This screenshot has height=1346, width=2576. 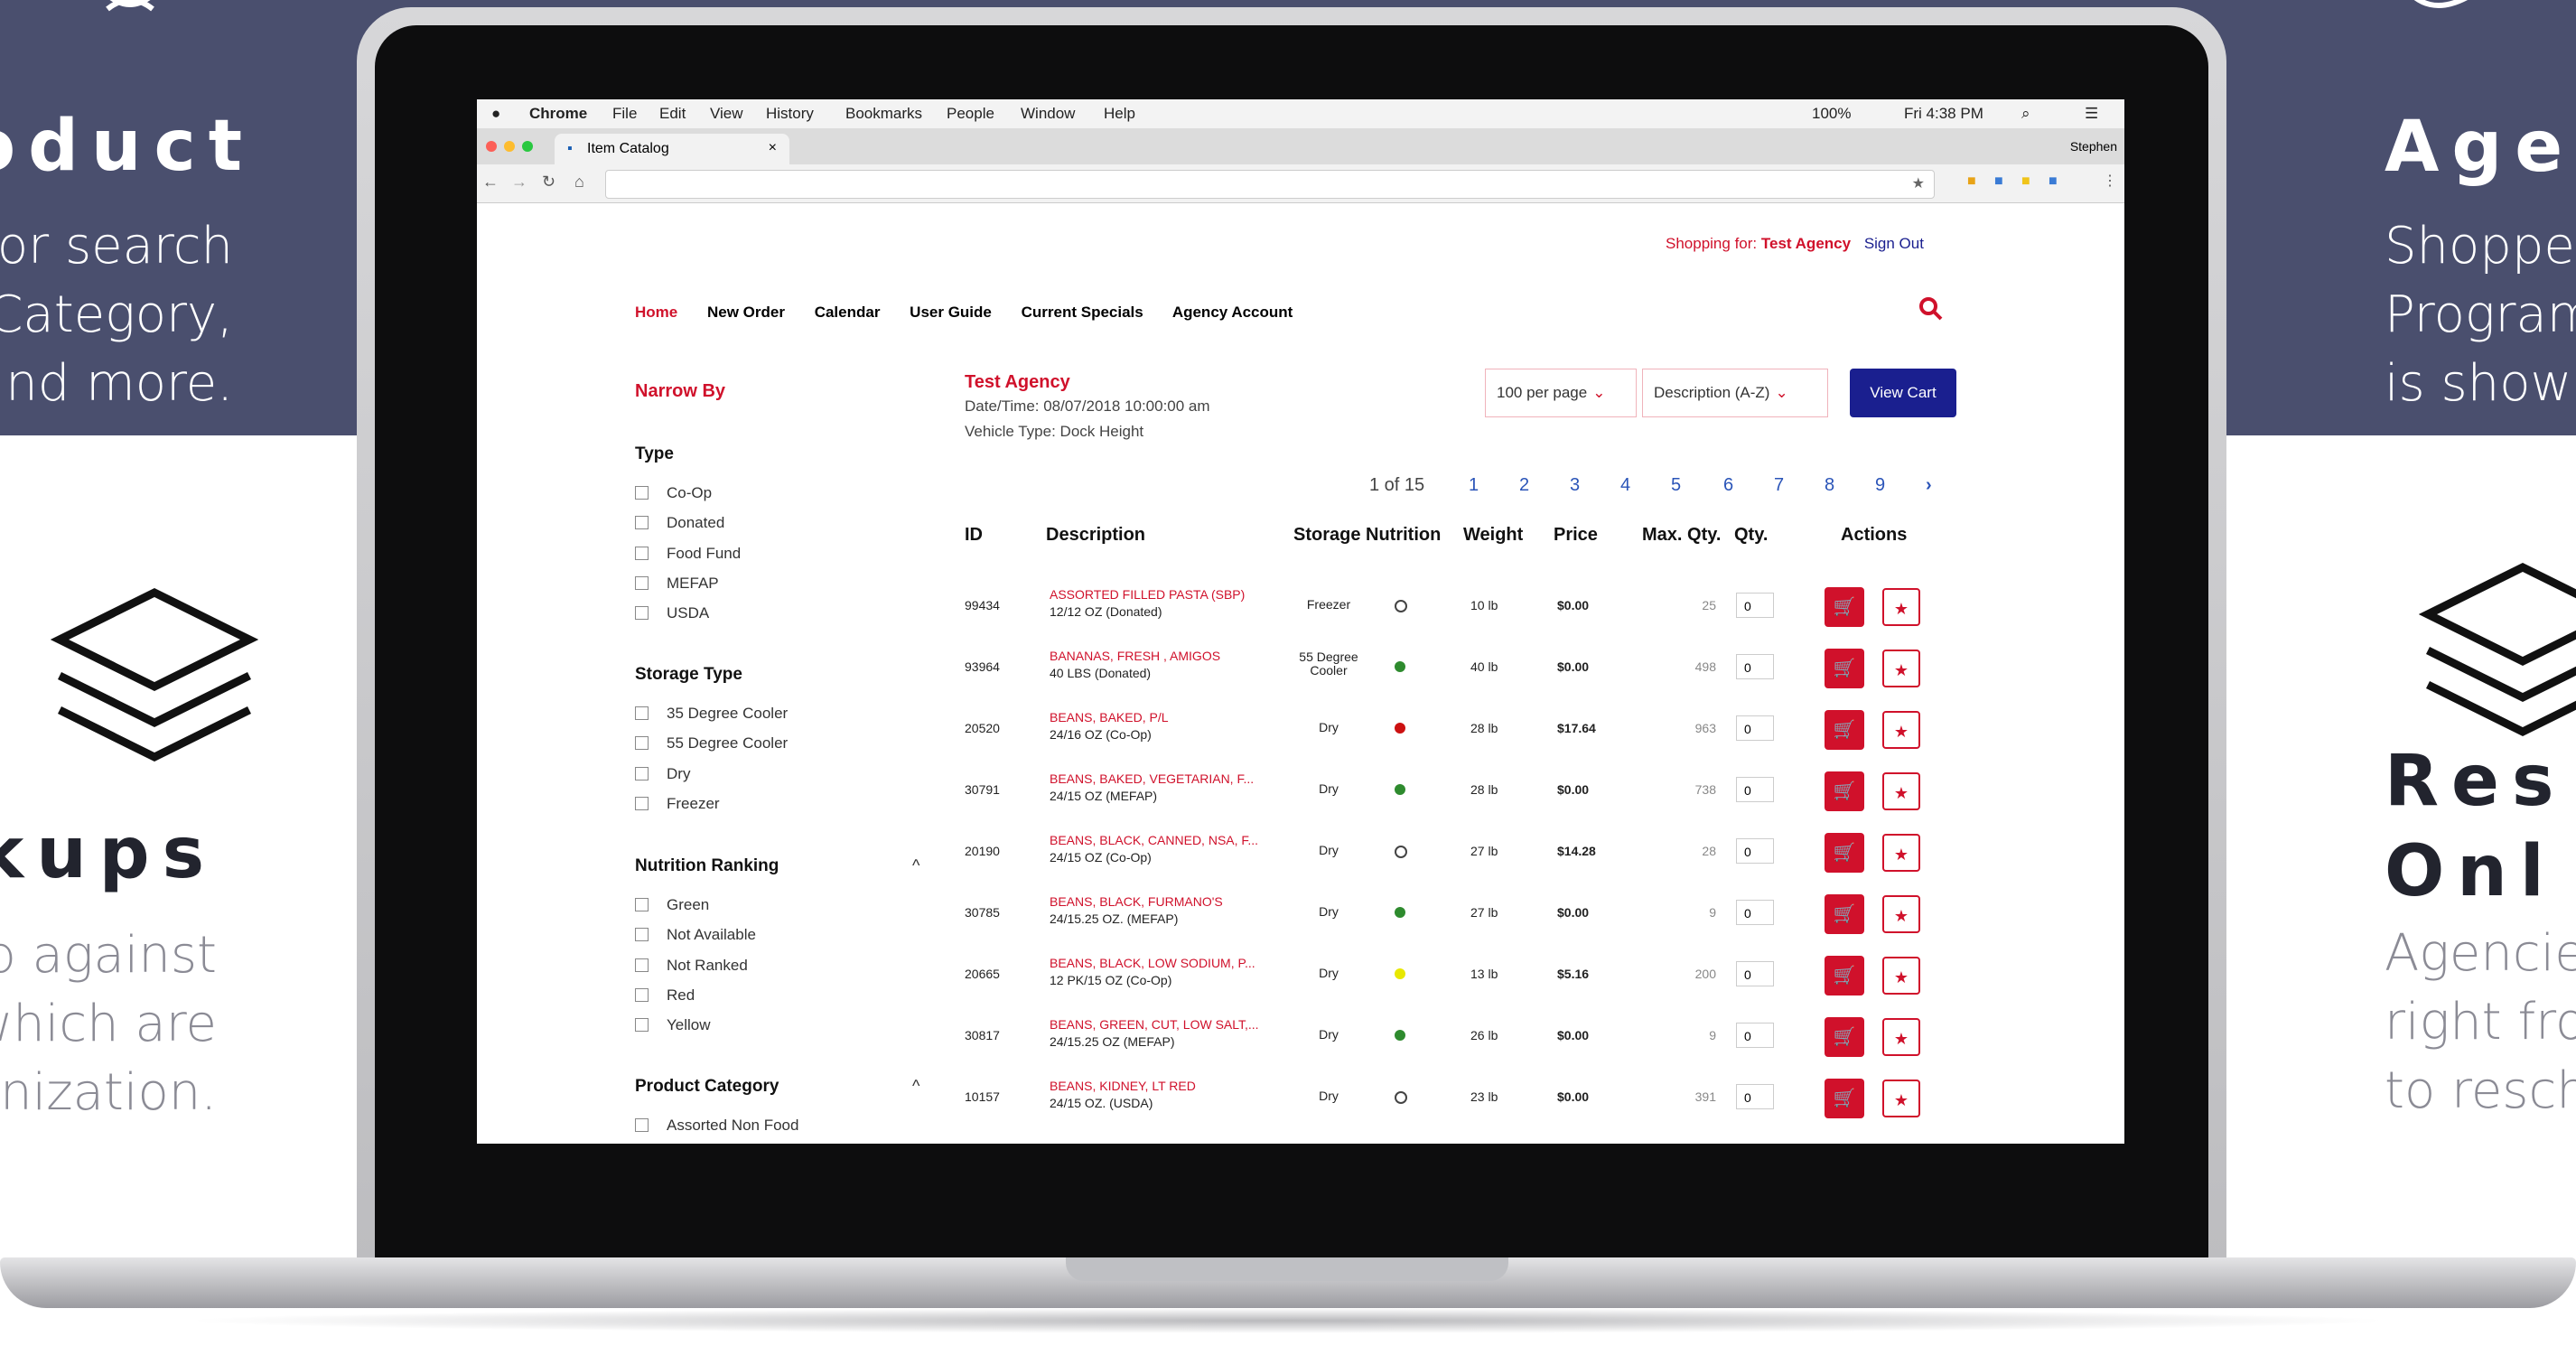 What do you see at coordinates (510, 146) in the screenshot?
I see `minimize-window-dot` at bounding box center [510, 146].